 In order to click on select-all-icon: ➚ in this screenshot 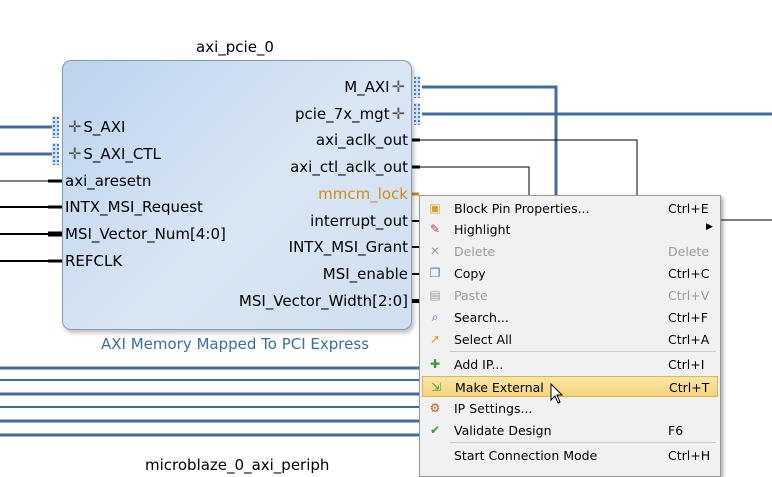, I will do `click(435, 339)`.